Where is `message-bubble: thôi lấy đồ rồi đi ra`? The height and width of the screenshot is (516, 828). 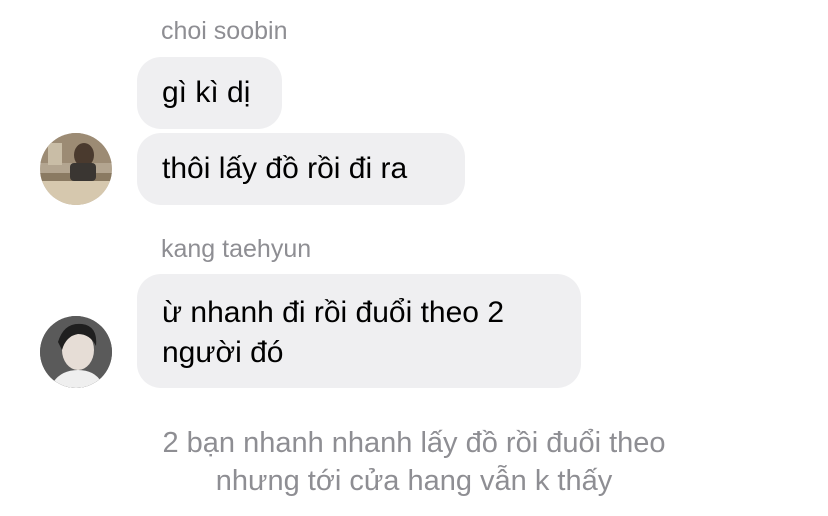
message-bubble: thôi lấy đồ rồi đi ra is located at coordinates (301, 169).